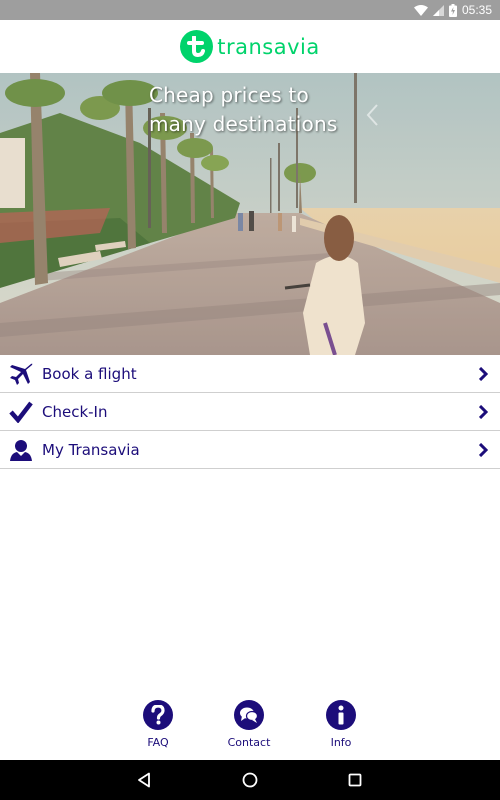  I want to click on faq-button: FAQ, so click(158, 724).